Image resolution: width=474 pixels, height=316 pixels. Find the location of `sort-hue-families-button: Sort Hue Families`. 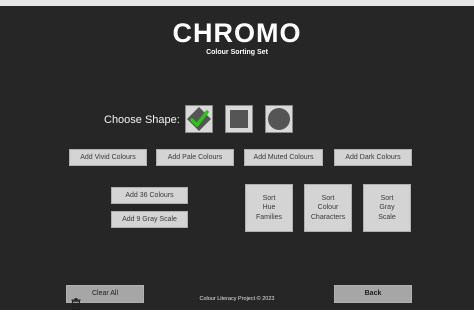

sort-hue-families-button: Sort Hue Families is located at coordinates (269, 208).